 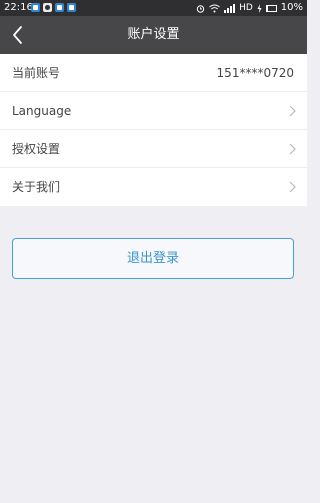 I want to click on current-account-label: 当前账号, so click(x=36, y=73).